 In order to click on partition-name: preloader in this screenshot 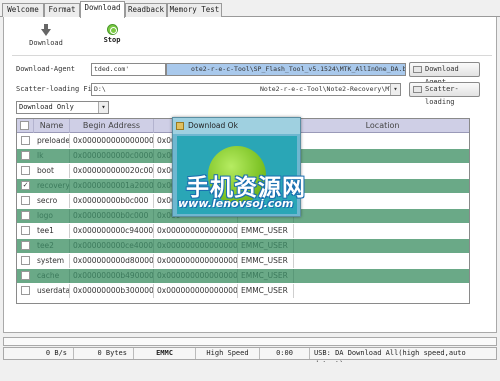, I will do `click(52, 141)`.